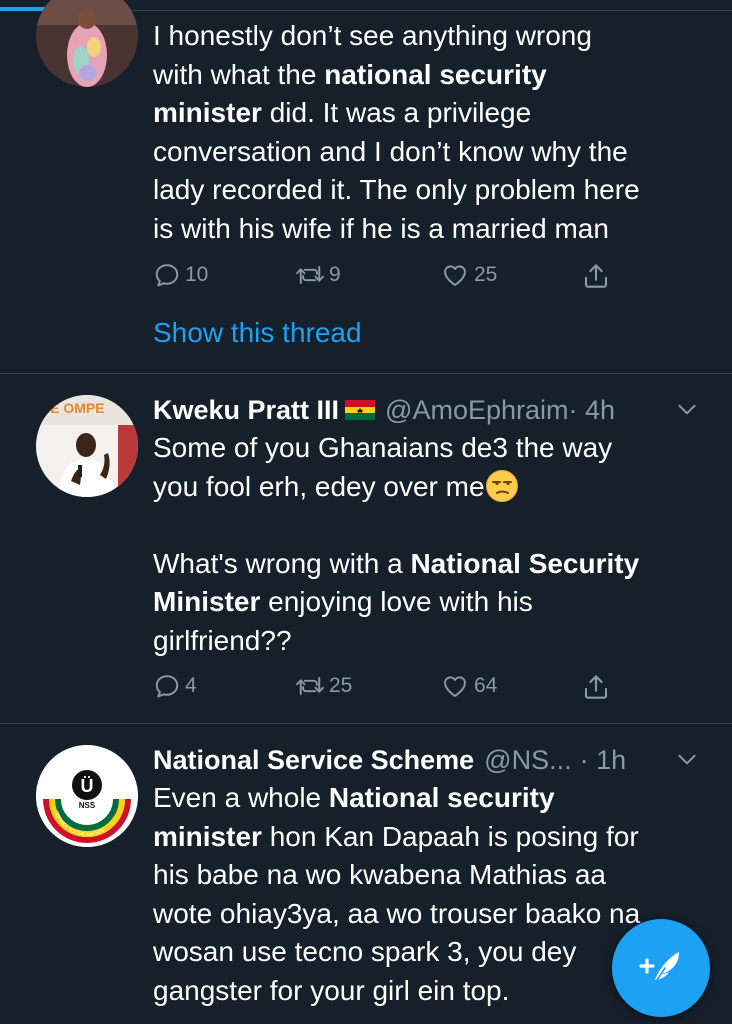 The width and height of the screenshot is (732, 1024). I want to click on unamused-face-emoji, so click(501, 485).